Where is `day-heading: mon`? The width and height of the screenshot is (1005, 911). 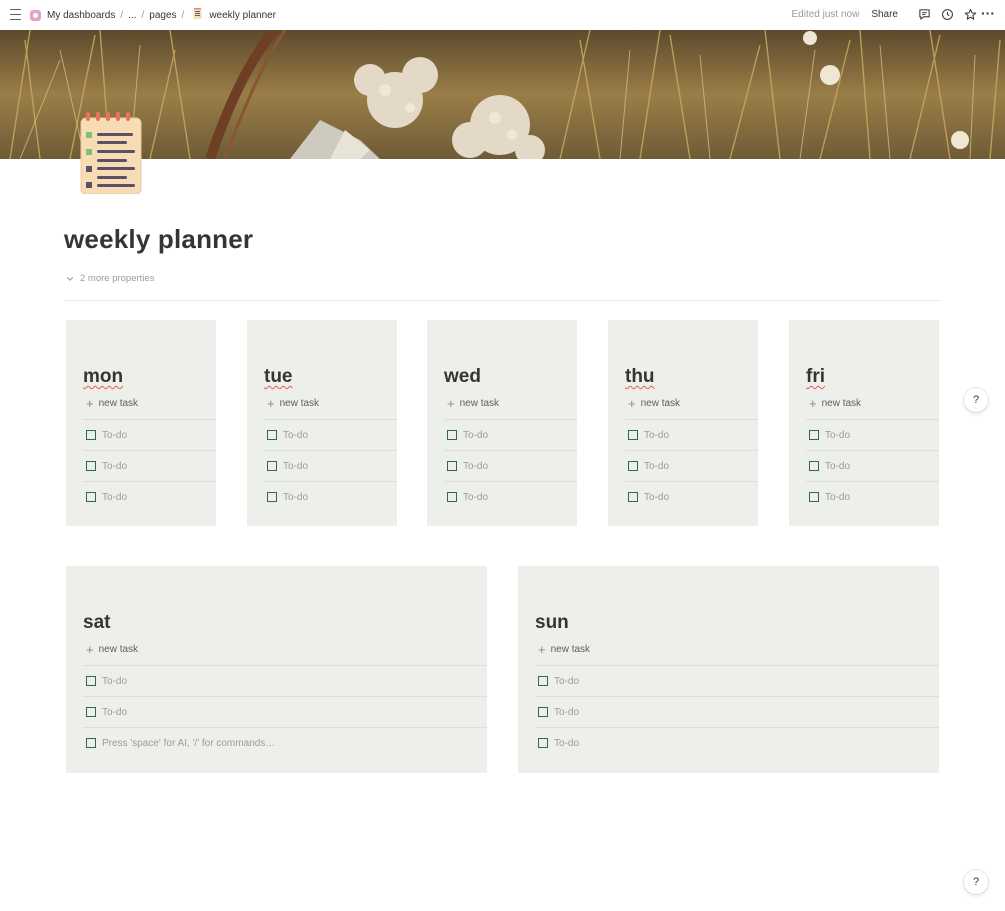 day-heading: mon is located at coordinates (103, 377).